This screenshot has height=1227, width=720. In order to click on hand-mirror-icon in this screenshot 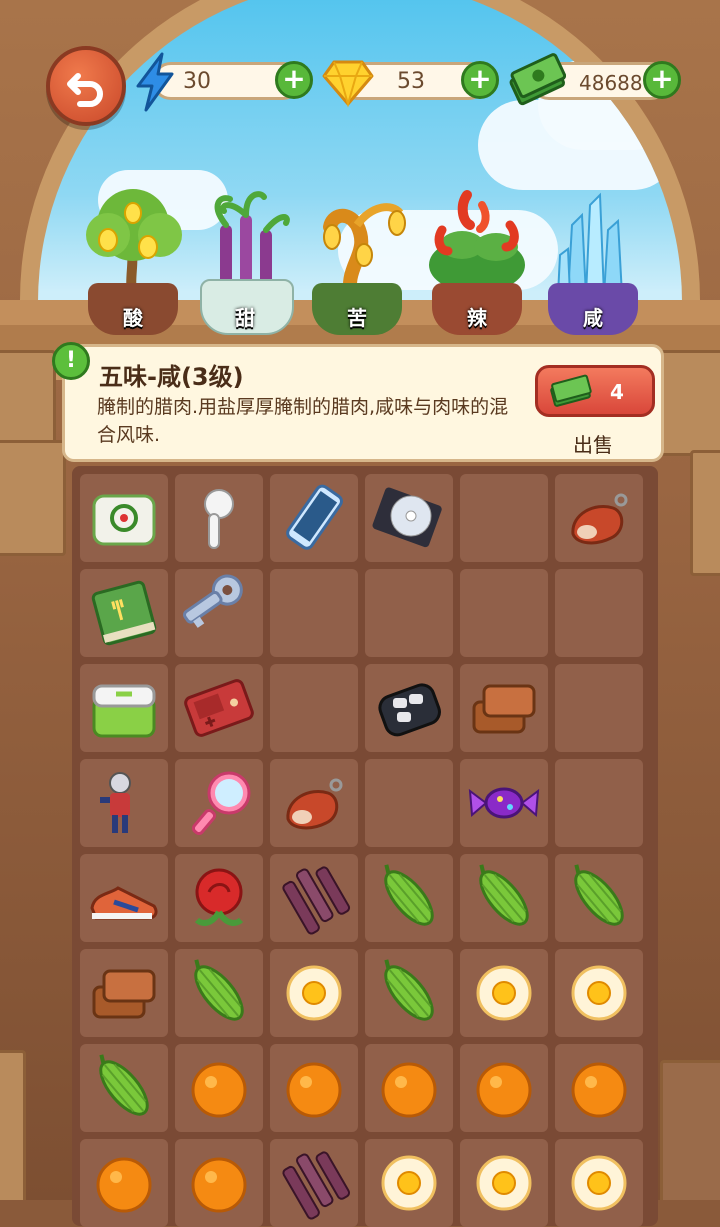, I will do `click(221, 803)`.